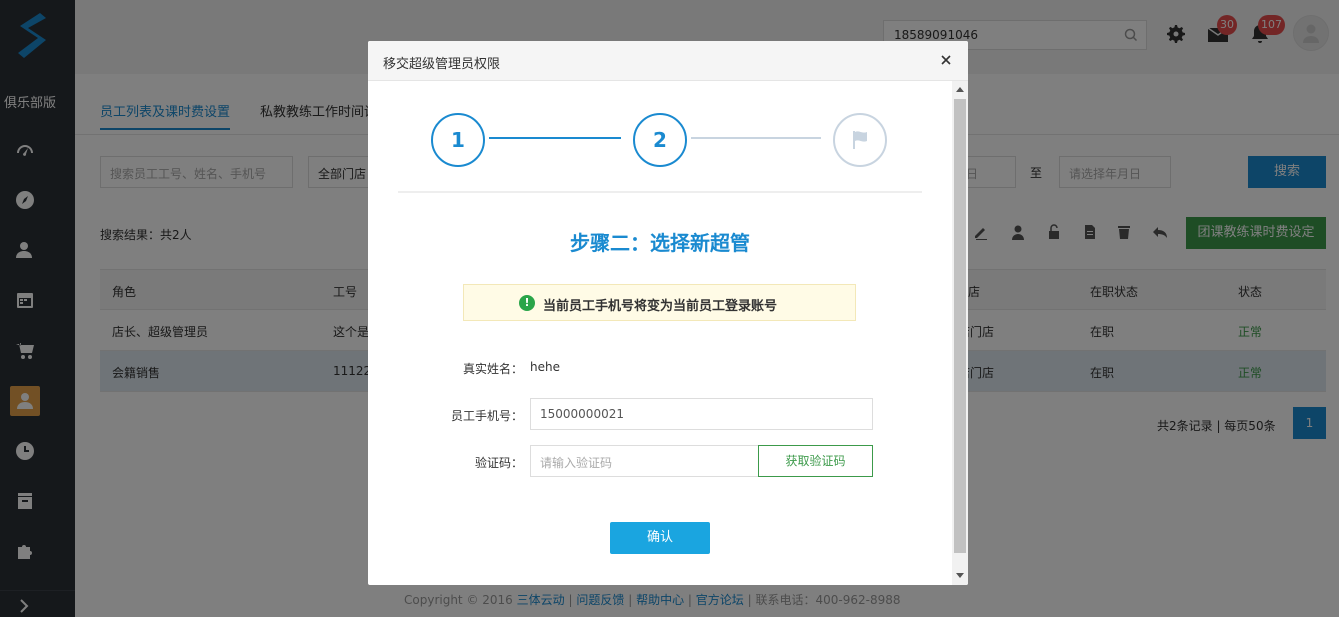 Image resolution: width=1339 pixels, height=617 pixels. Describe the element at coordinates (545, 367) in the screenshot. I see `name-value: hehe` at that location.